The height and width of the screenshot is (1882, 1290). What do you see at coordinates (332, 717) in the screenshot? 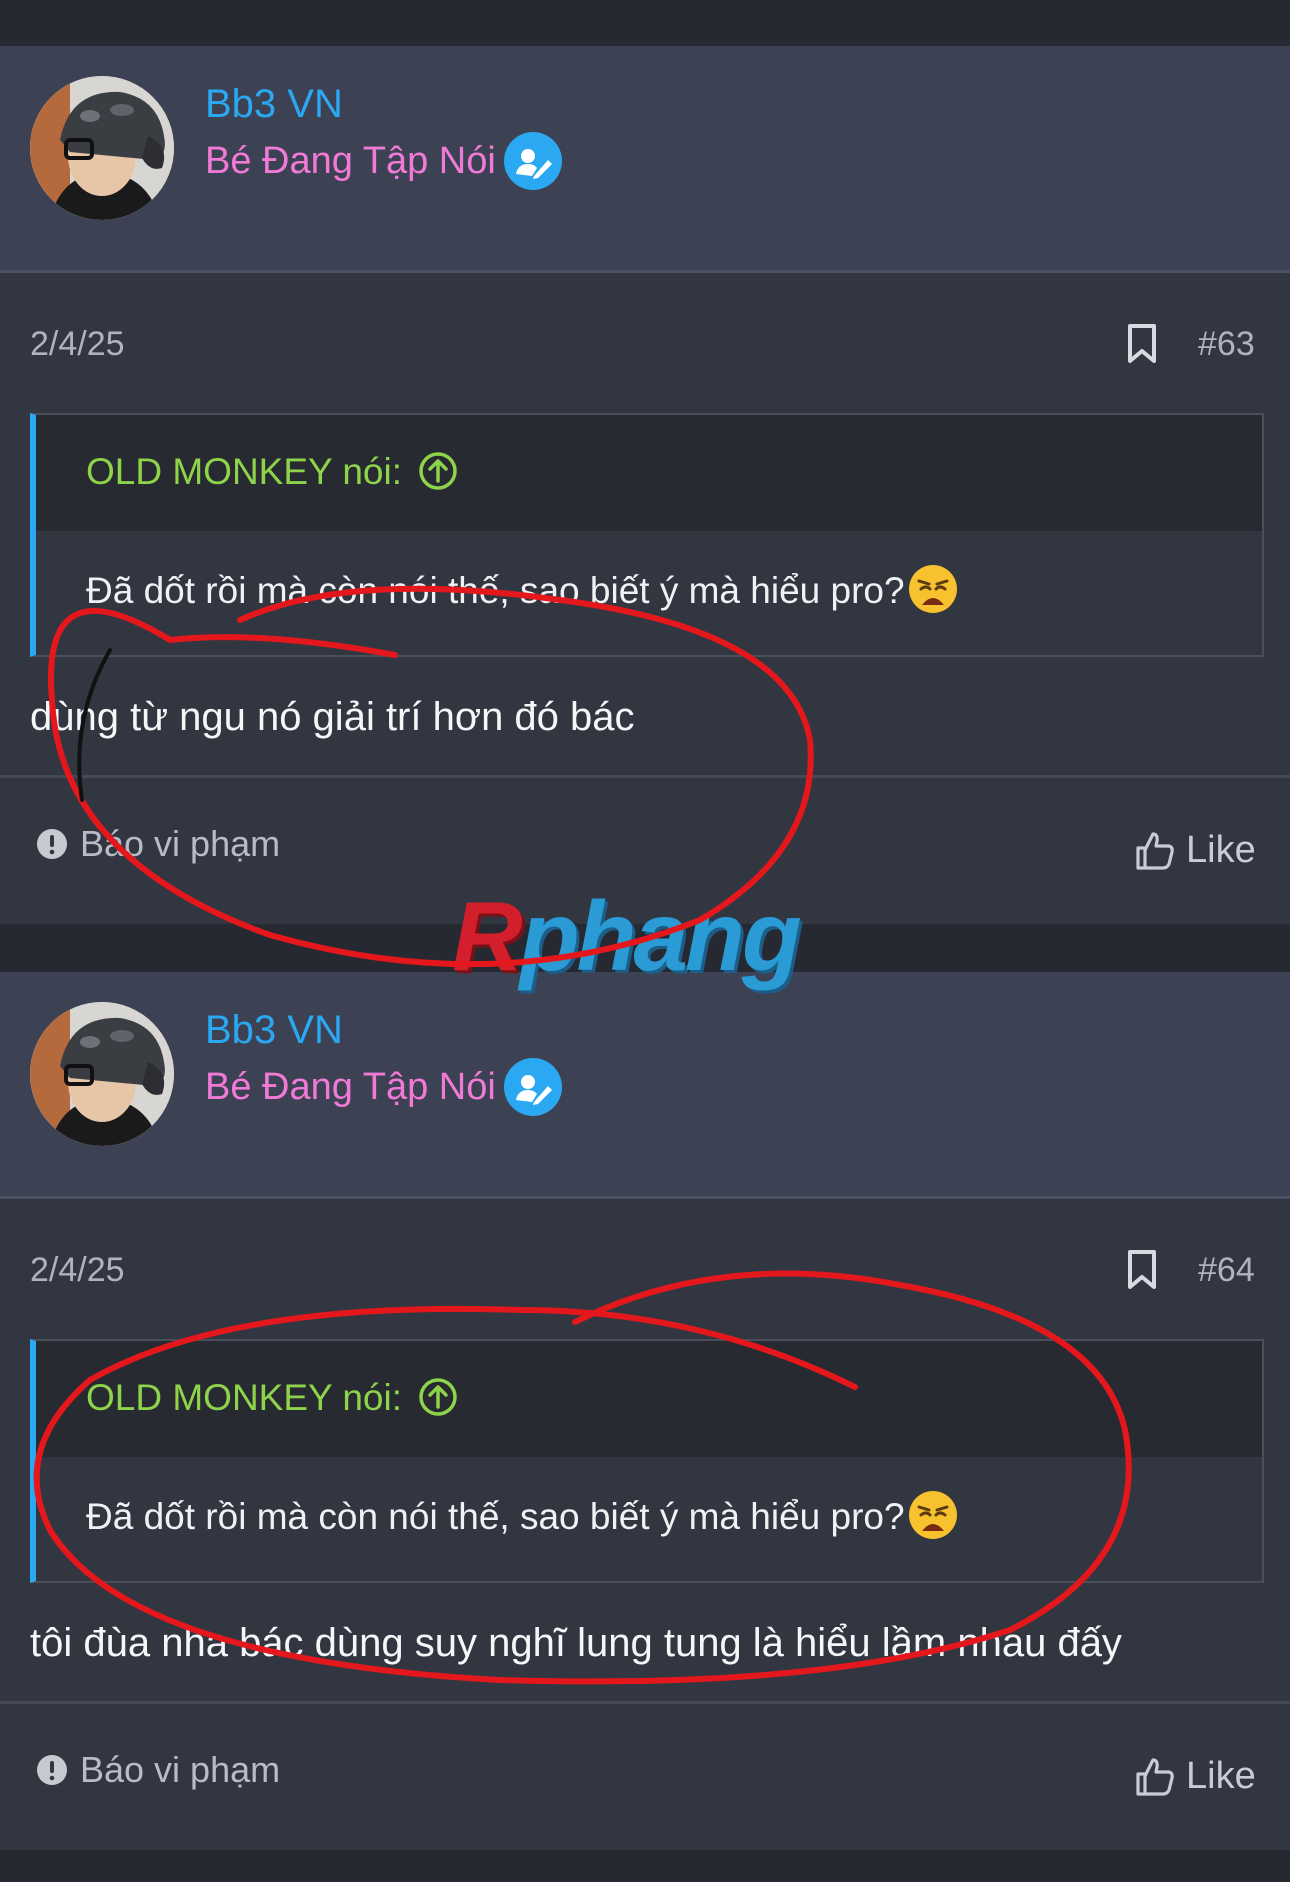
I see `post-message: dùng từ ngu nó giải trí hơn đó bác` at bounding box center [332, 717].